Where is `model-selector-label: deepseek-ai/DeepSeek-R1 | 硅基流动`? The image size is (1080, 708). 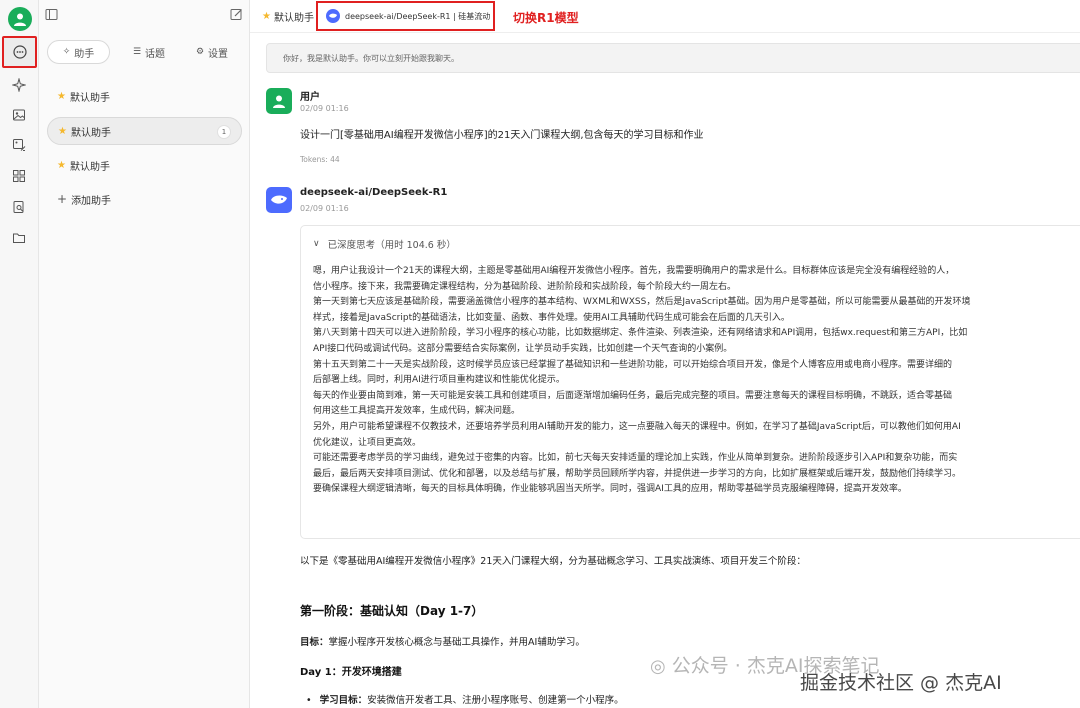 model-selector-label: deepseek-ai/DeepSeek-R1 | 硅基流动 is located at coordinates (418, 16).